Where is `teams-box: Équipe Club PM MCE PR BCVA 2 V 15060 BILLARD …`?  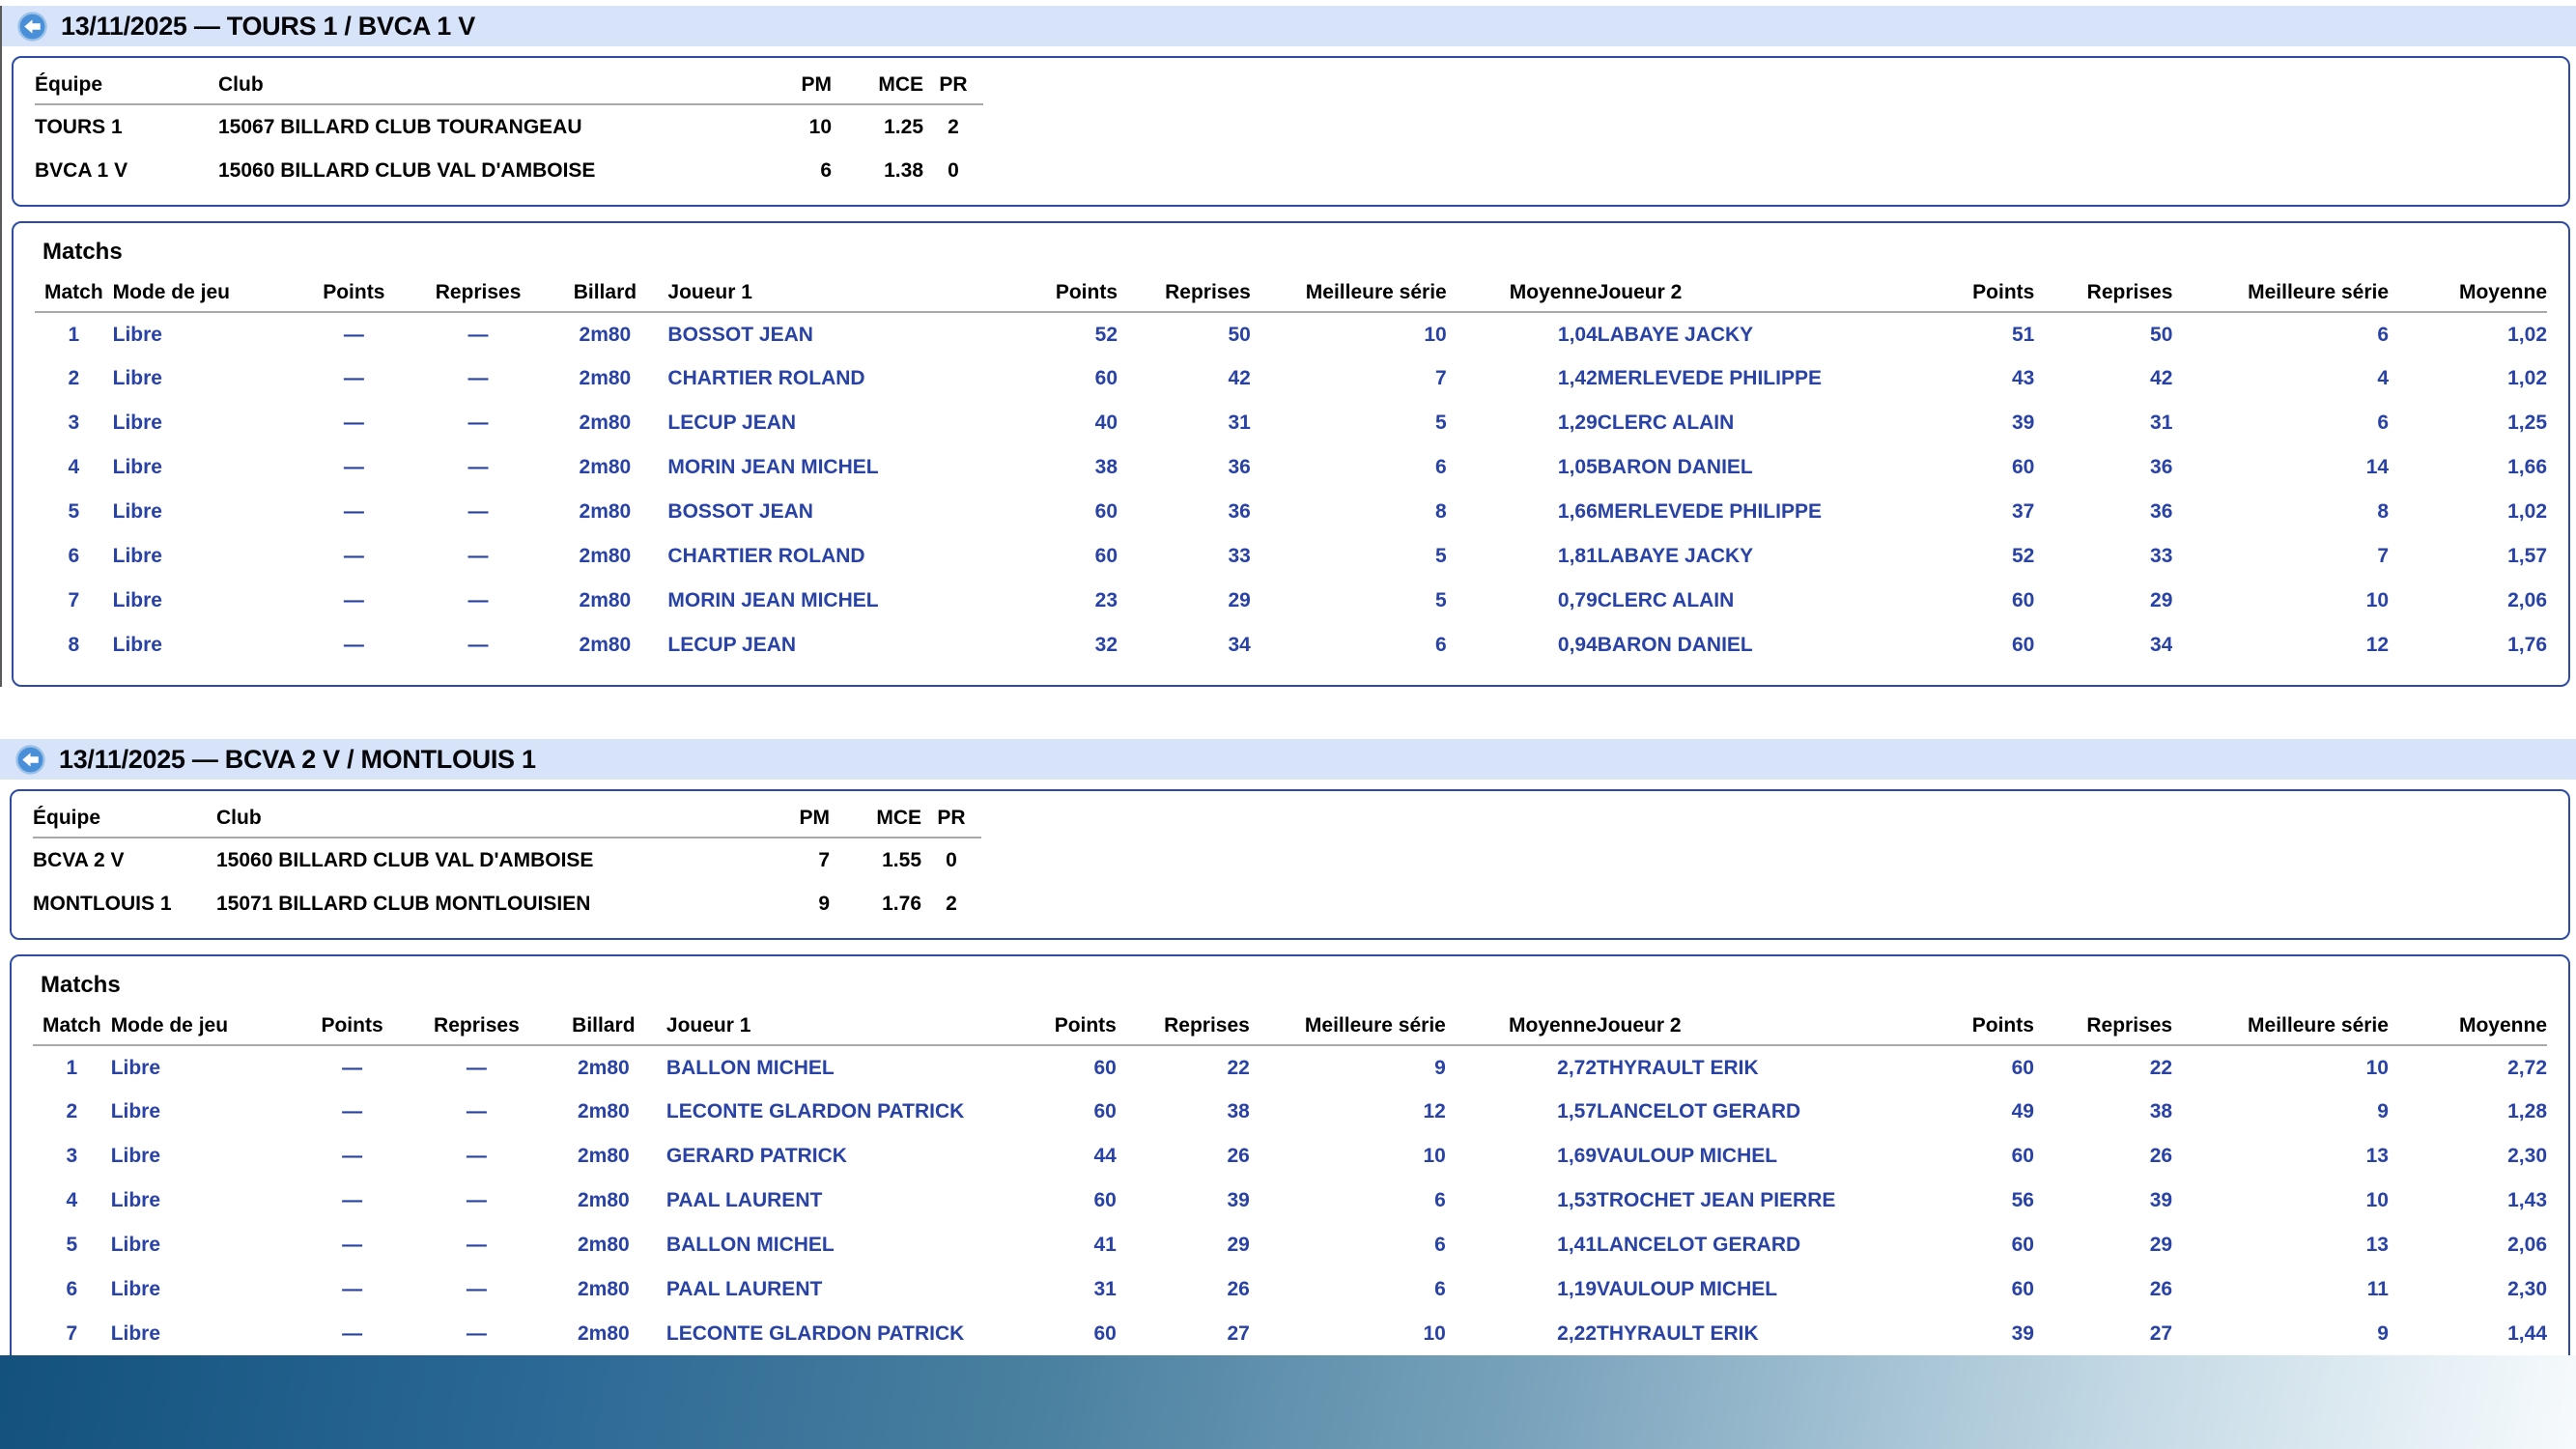 teams-box: Équipe Club PM MCE PR BCVA 2 V 15060 BILLARD … is located at coordinates (1290, 864).